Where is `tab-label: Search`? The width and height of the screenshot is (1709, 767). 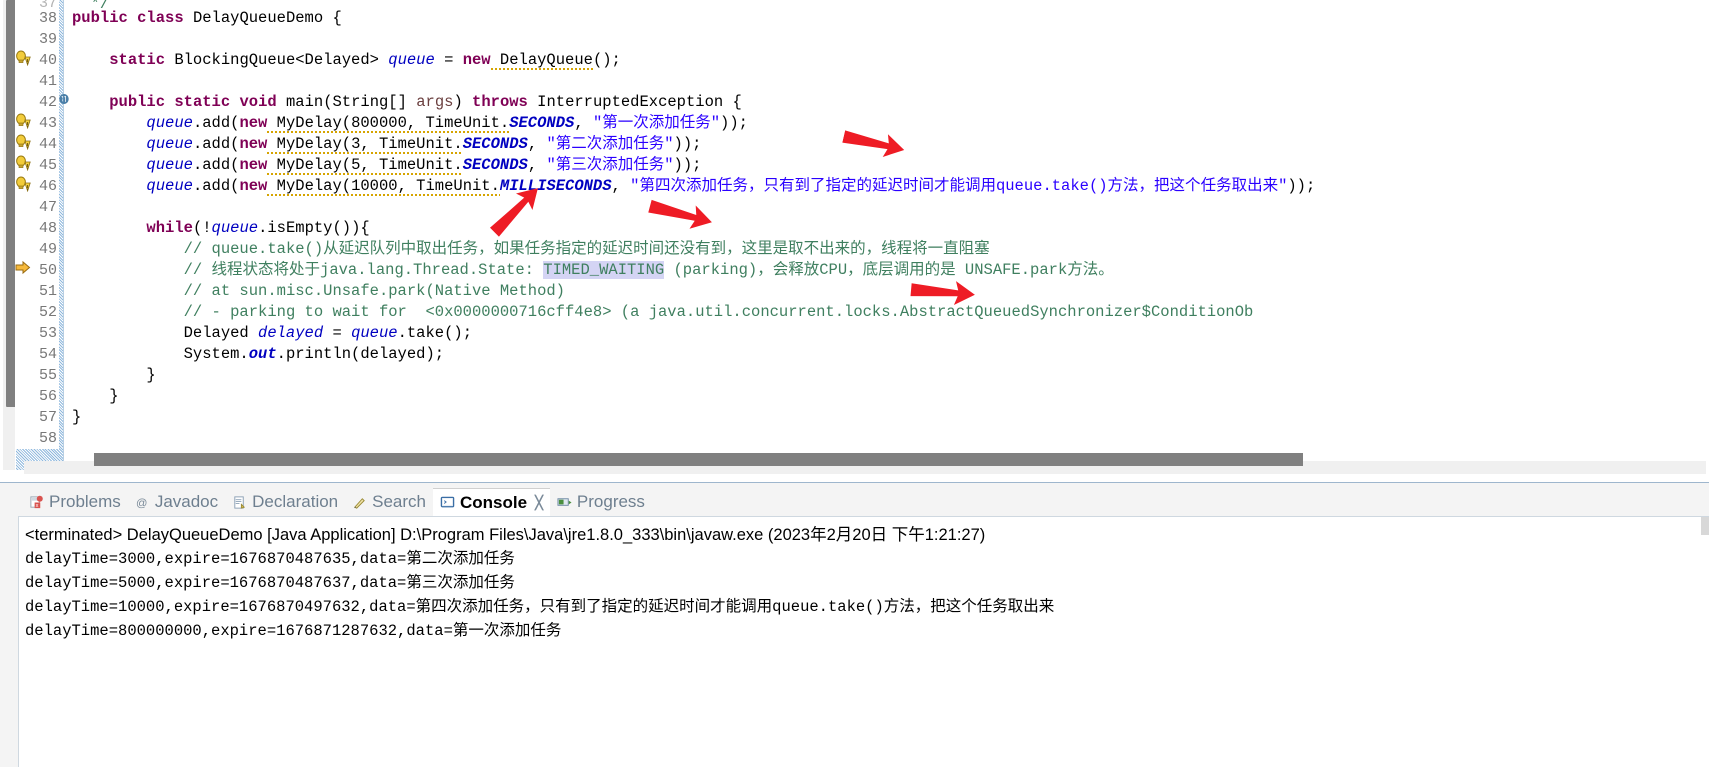 tab-label: Search is located at coordinates (399, 501).